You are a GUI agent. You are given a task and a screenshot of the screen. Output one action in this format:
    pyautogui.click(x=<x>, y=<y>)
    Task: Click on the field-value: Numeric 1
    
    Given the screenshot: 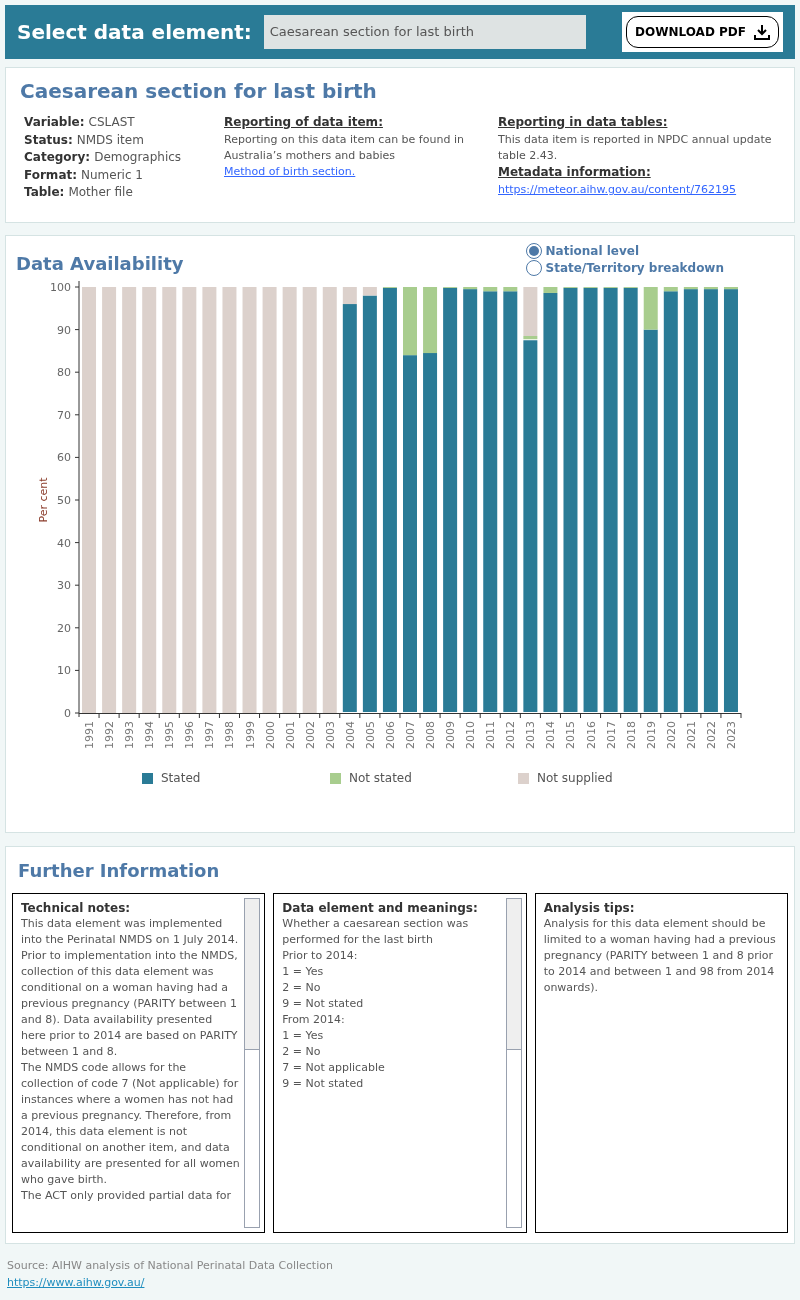 What is the action you would take?
    pyautogui.click(x=112, y=175)
    